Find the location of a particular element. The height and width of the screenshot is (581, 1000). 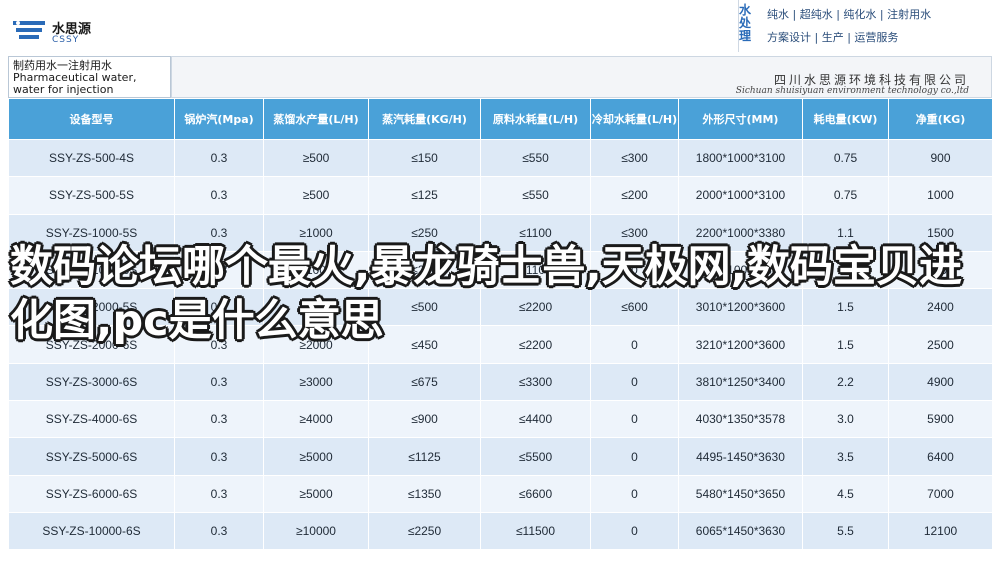

column-header: 冷却水耗量(L/H) is located at coordinates (634, 119).